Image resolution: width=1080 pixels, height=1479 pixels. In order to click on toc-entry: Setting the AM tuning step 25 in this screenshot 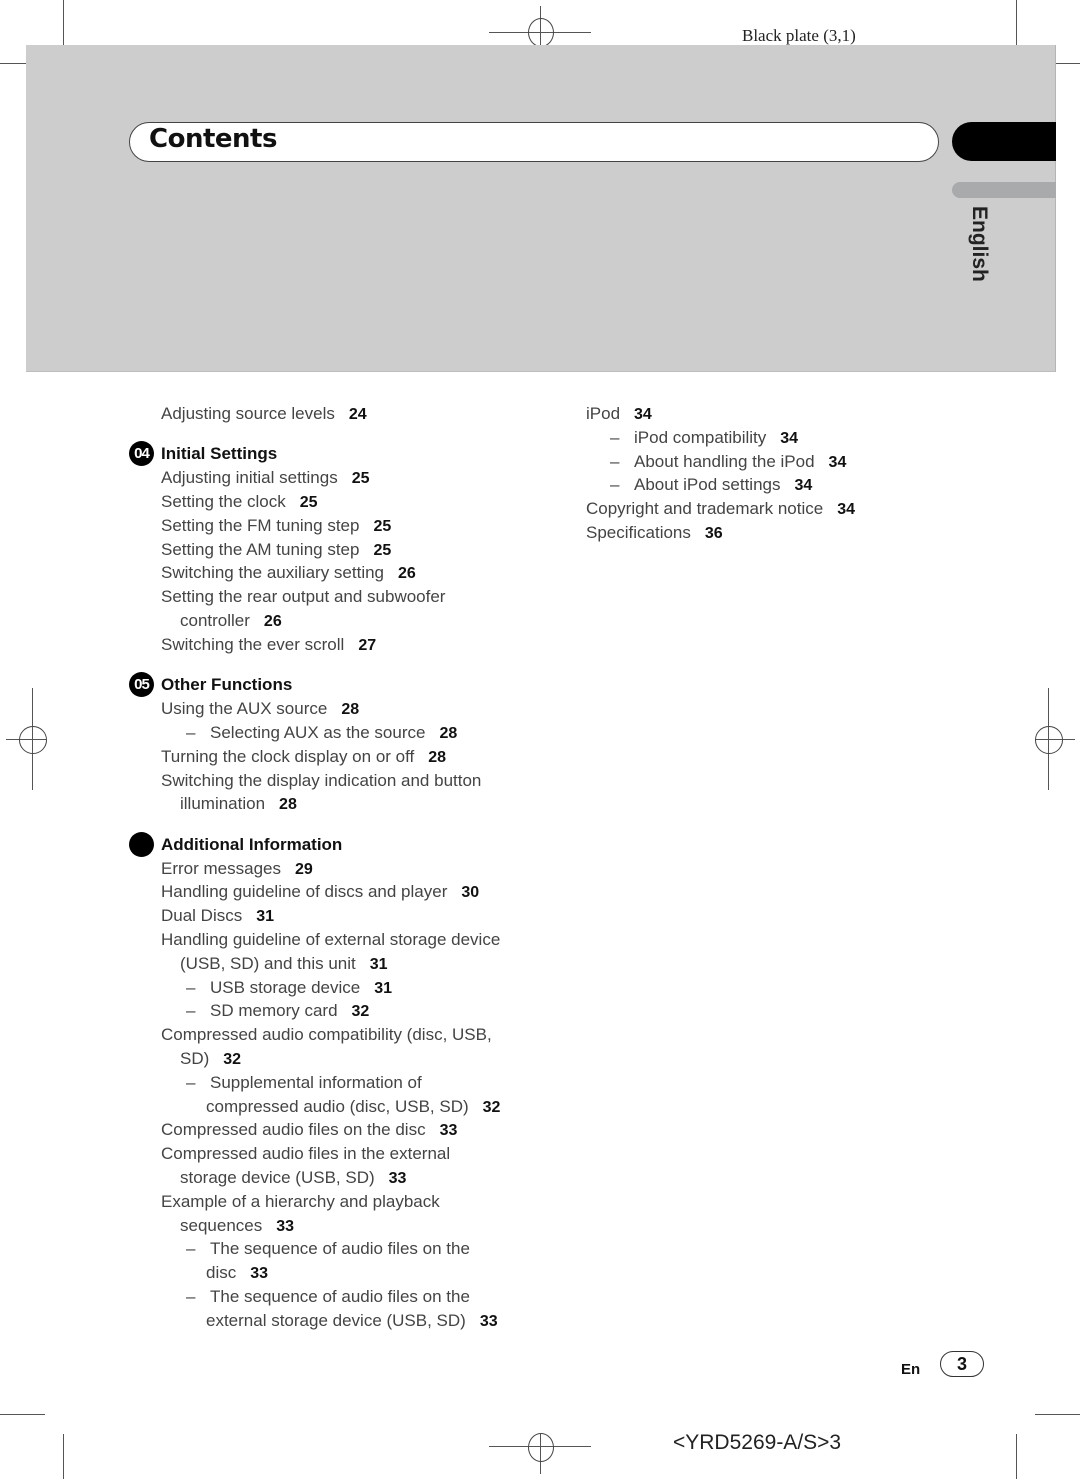, I will do `click(276, 550)`.